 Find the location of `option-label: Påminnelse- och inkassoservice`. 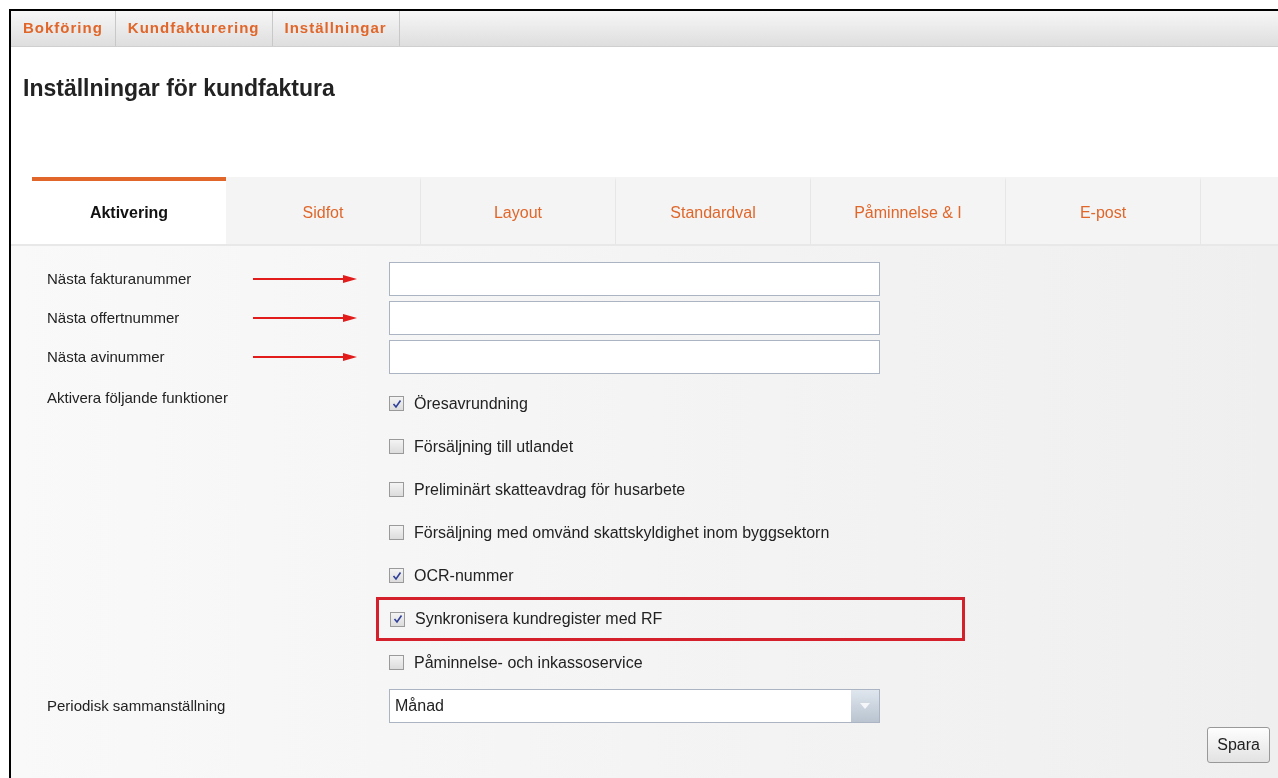

option-label: Påminnelse- och inkassoservice is located at coordinates (528, 662).